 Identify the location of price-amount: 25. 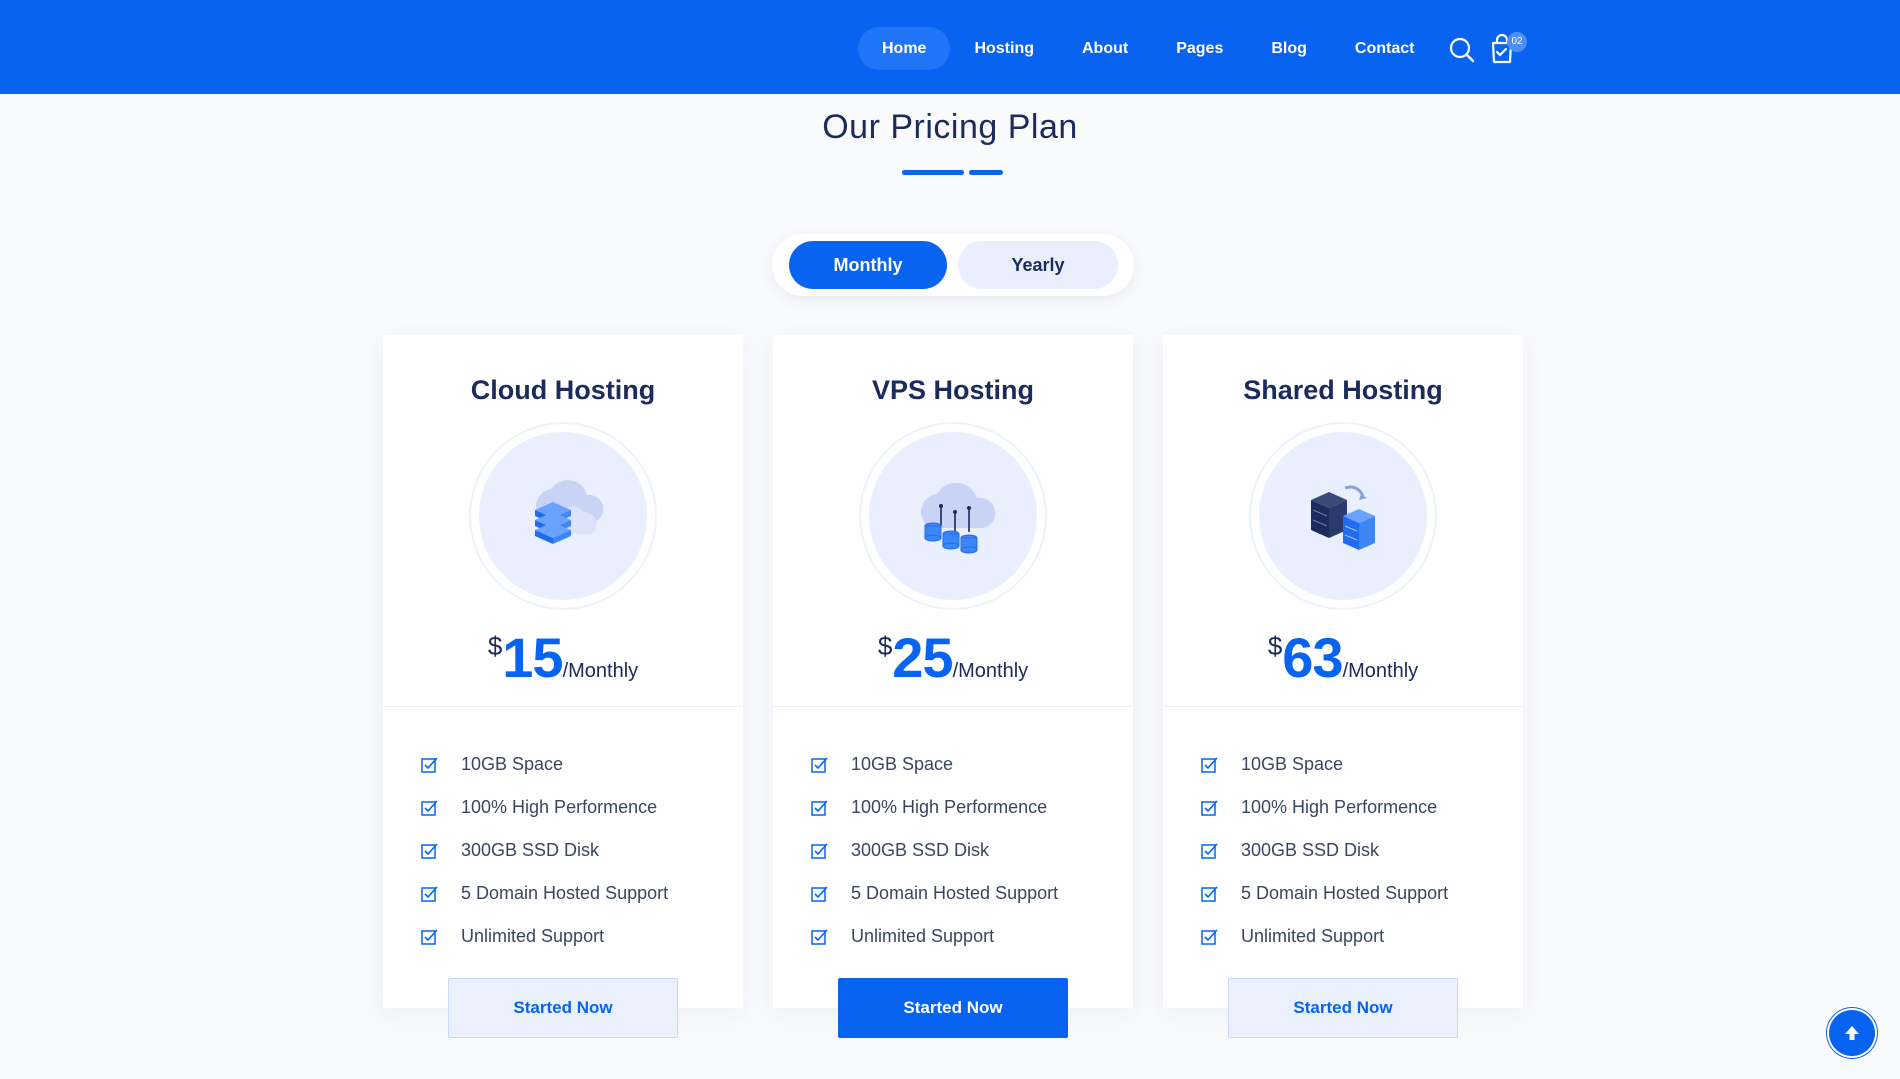
(922, 657).